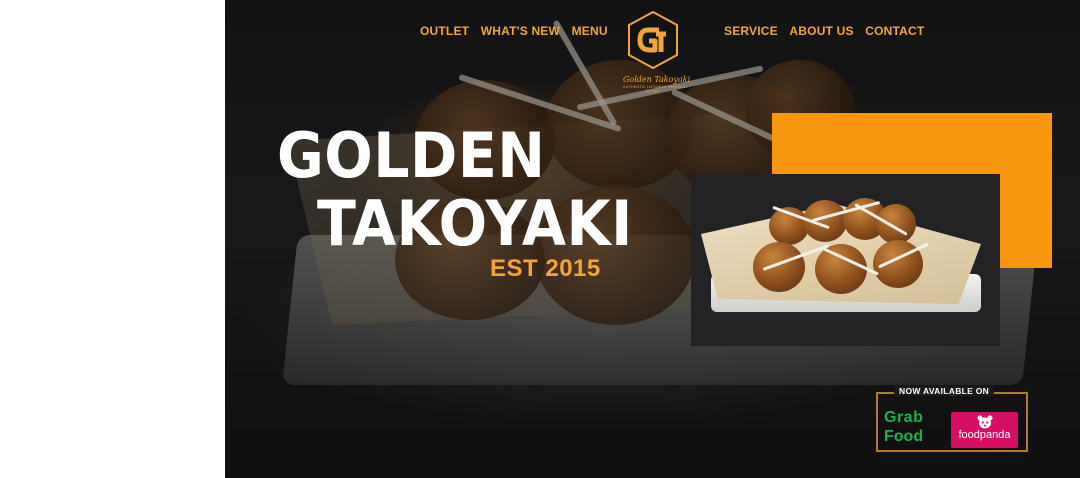 The height and width of the screenshot is (478, 1080). I want to click on grabfood-line2: Food, so click(904, 436).